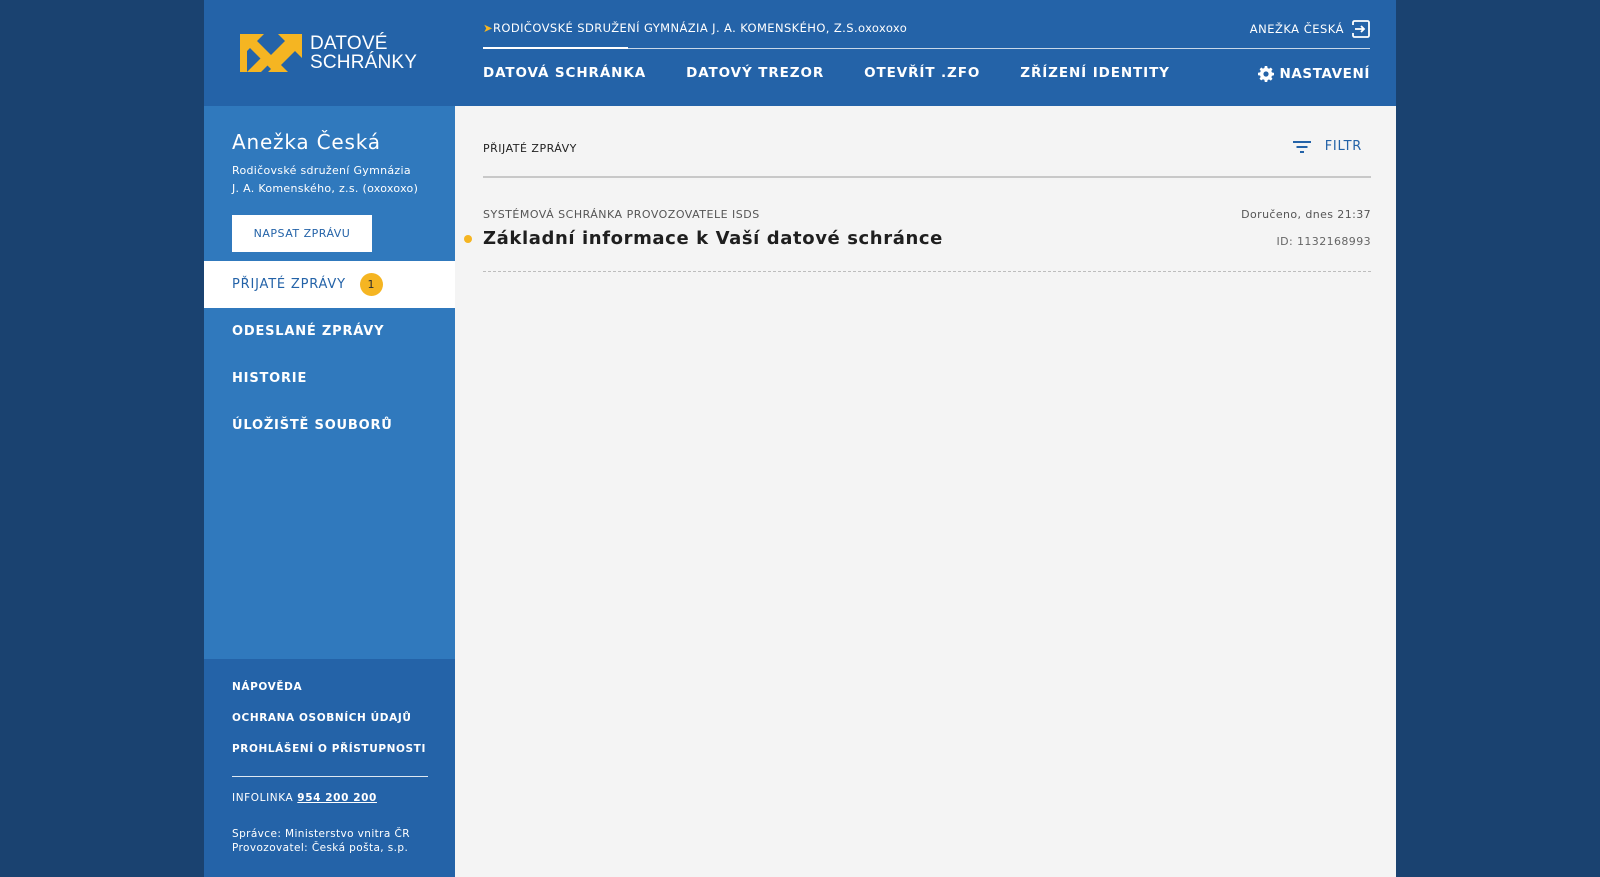 The width and height of the screenshot is (1600, 877). I want to click on datove-schranky-logo: DATOVÉ SCHRÁNKY, so click(330, 53).